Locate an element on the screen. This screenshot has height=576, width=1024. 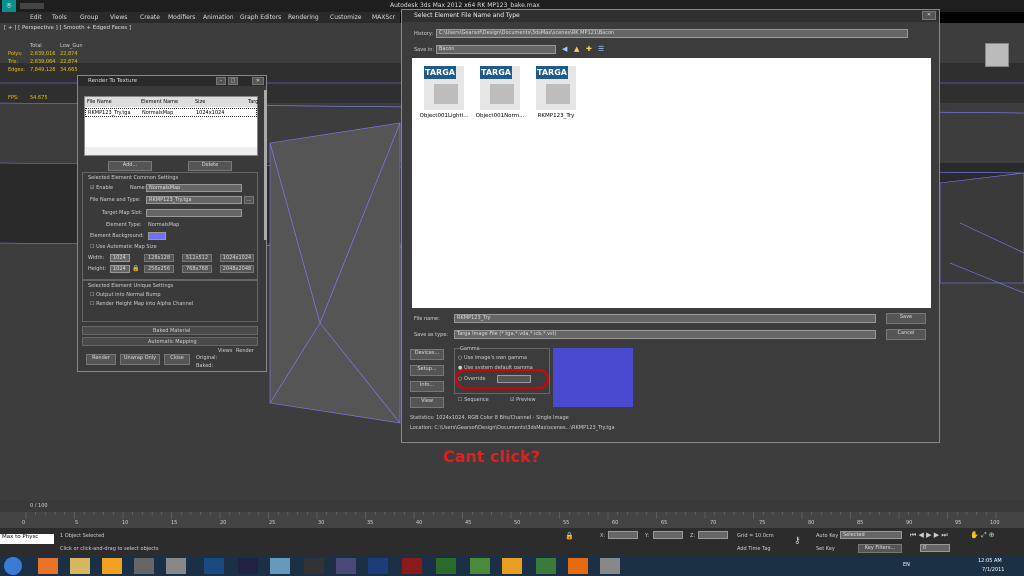
col-target: Targ is located at coordinates (253, 102).